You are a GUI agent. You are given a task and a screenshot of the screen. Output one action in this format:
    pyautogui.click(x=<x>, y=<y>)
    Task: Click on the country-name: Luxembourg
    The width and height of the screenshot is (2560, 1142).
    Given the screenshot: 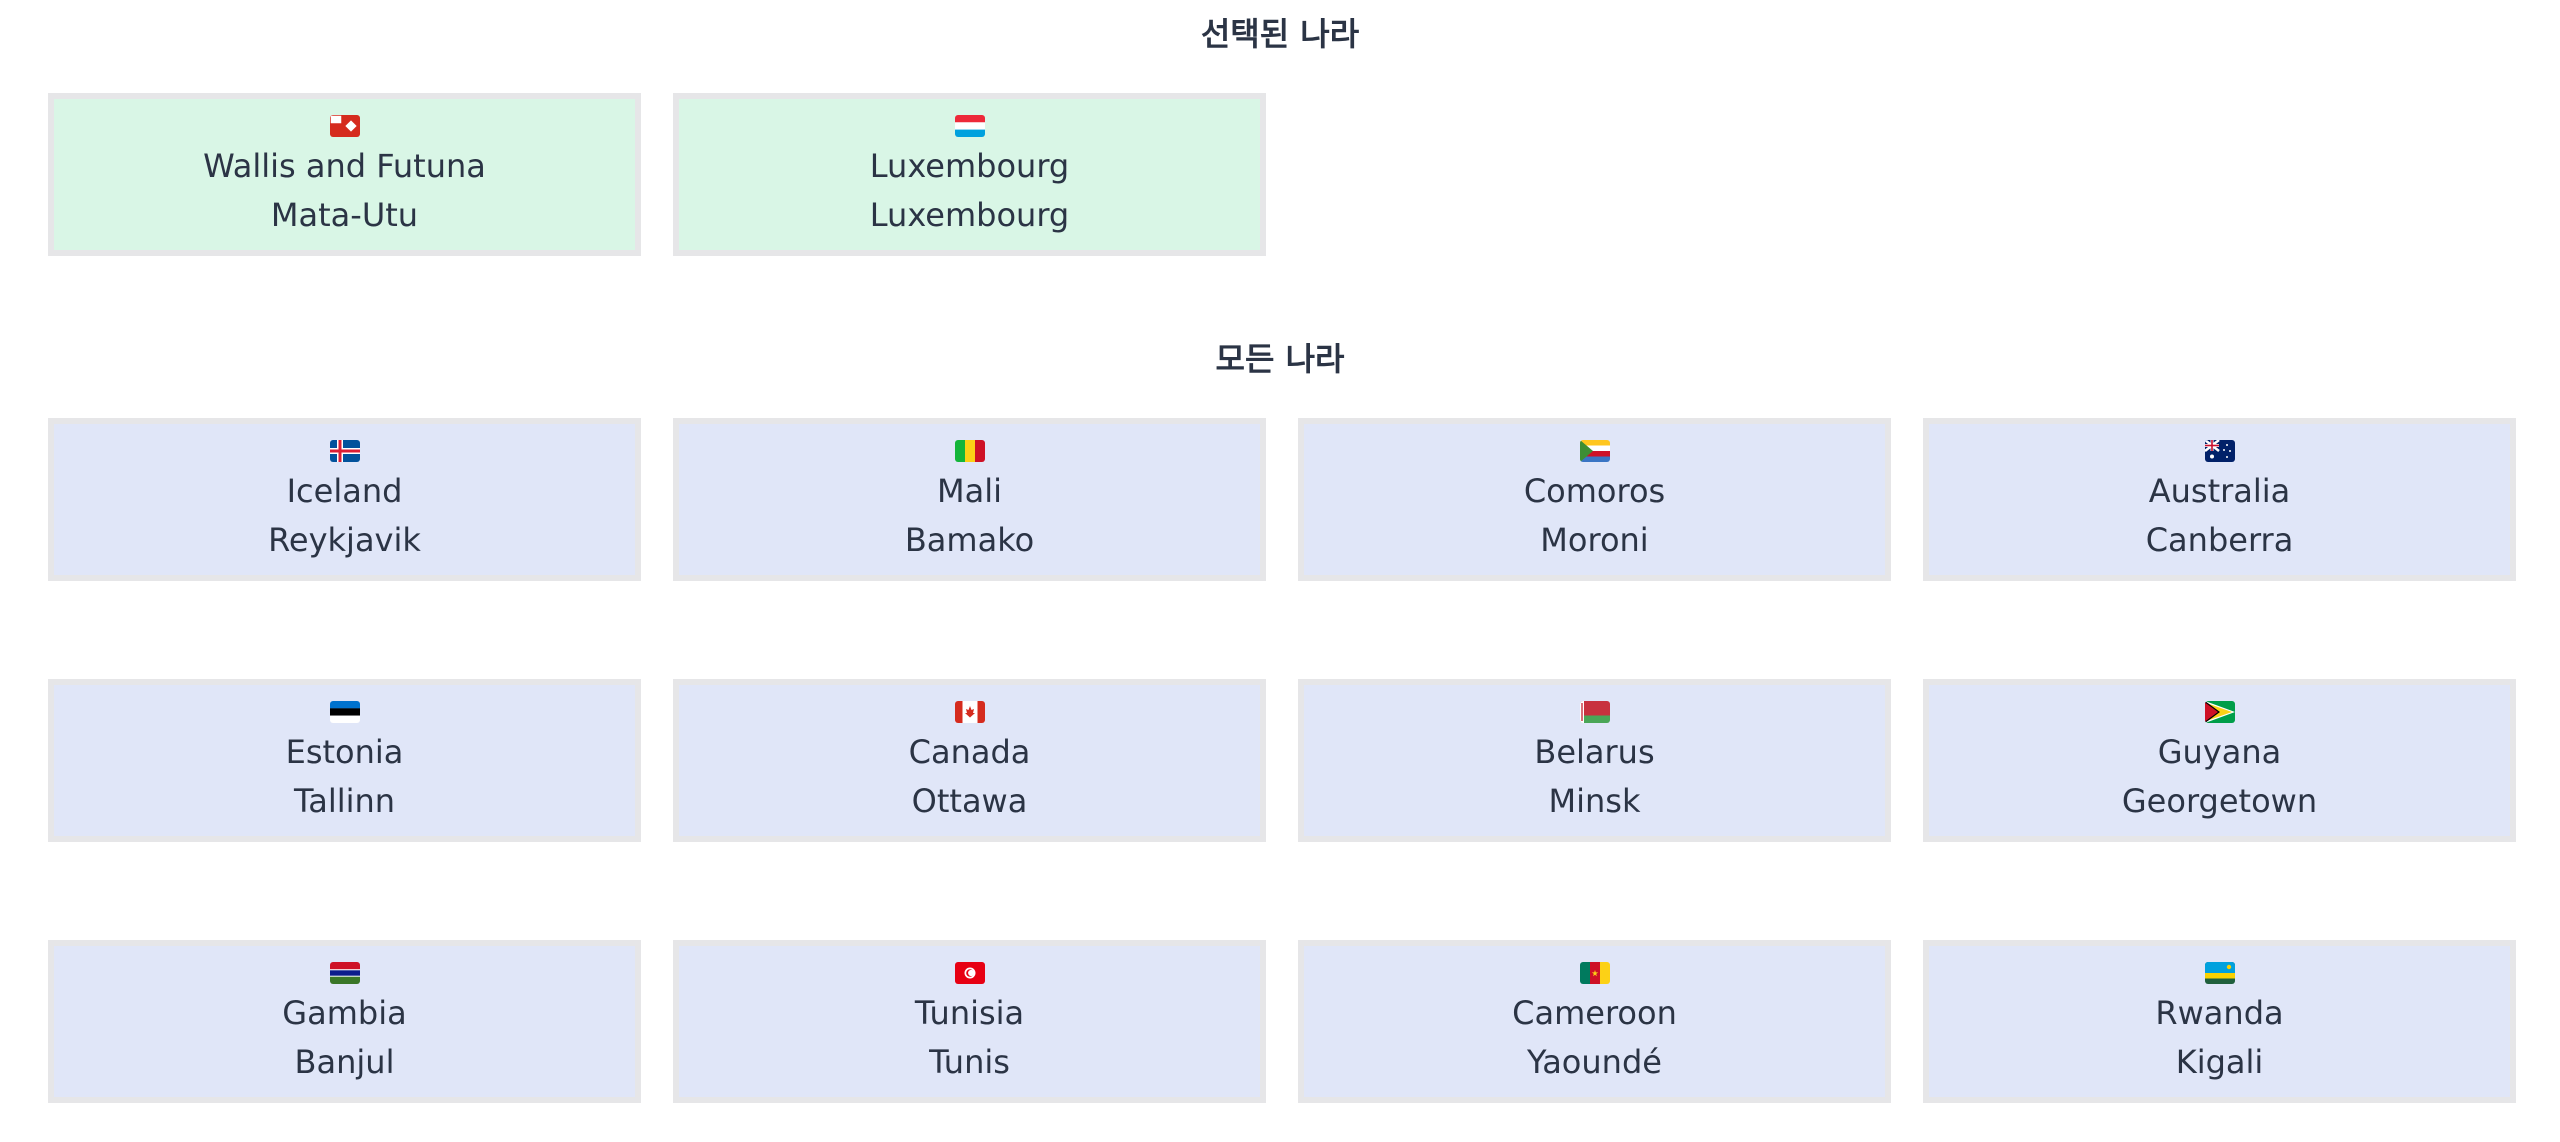 What is the action you would take?
    pyautogui.click(x=969, y=166)
    